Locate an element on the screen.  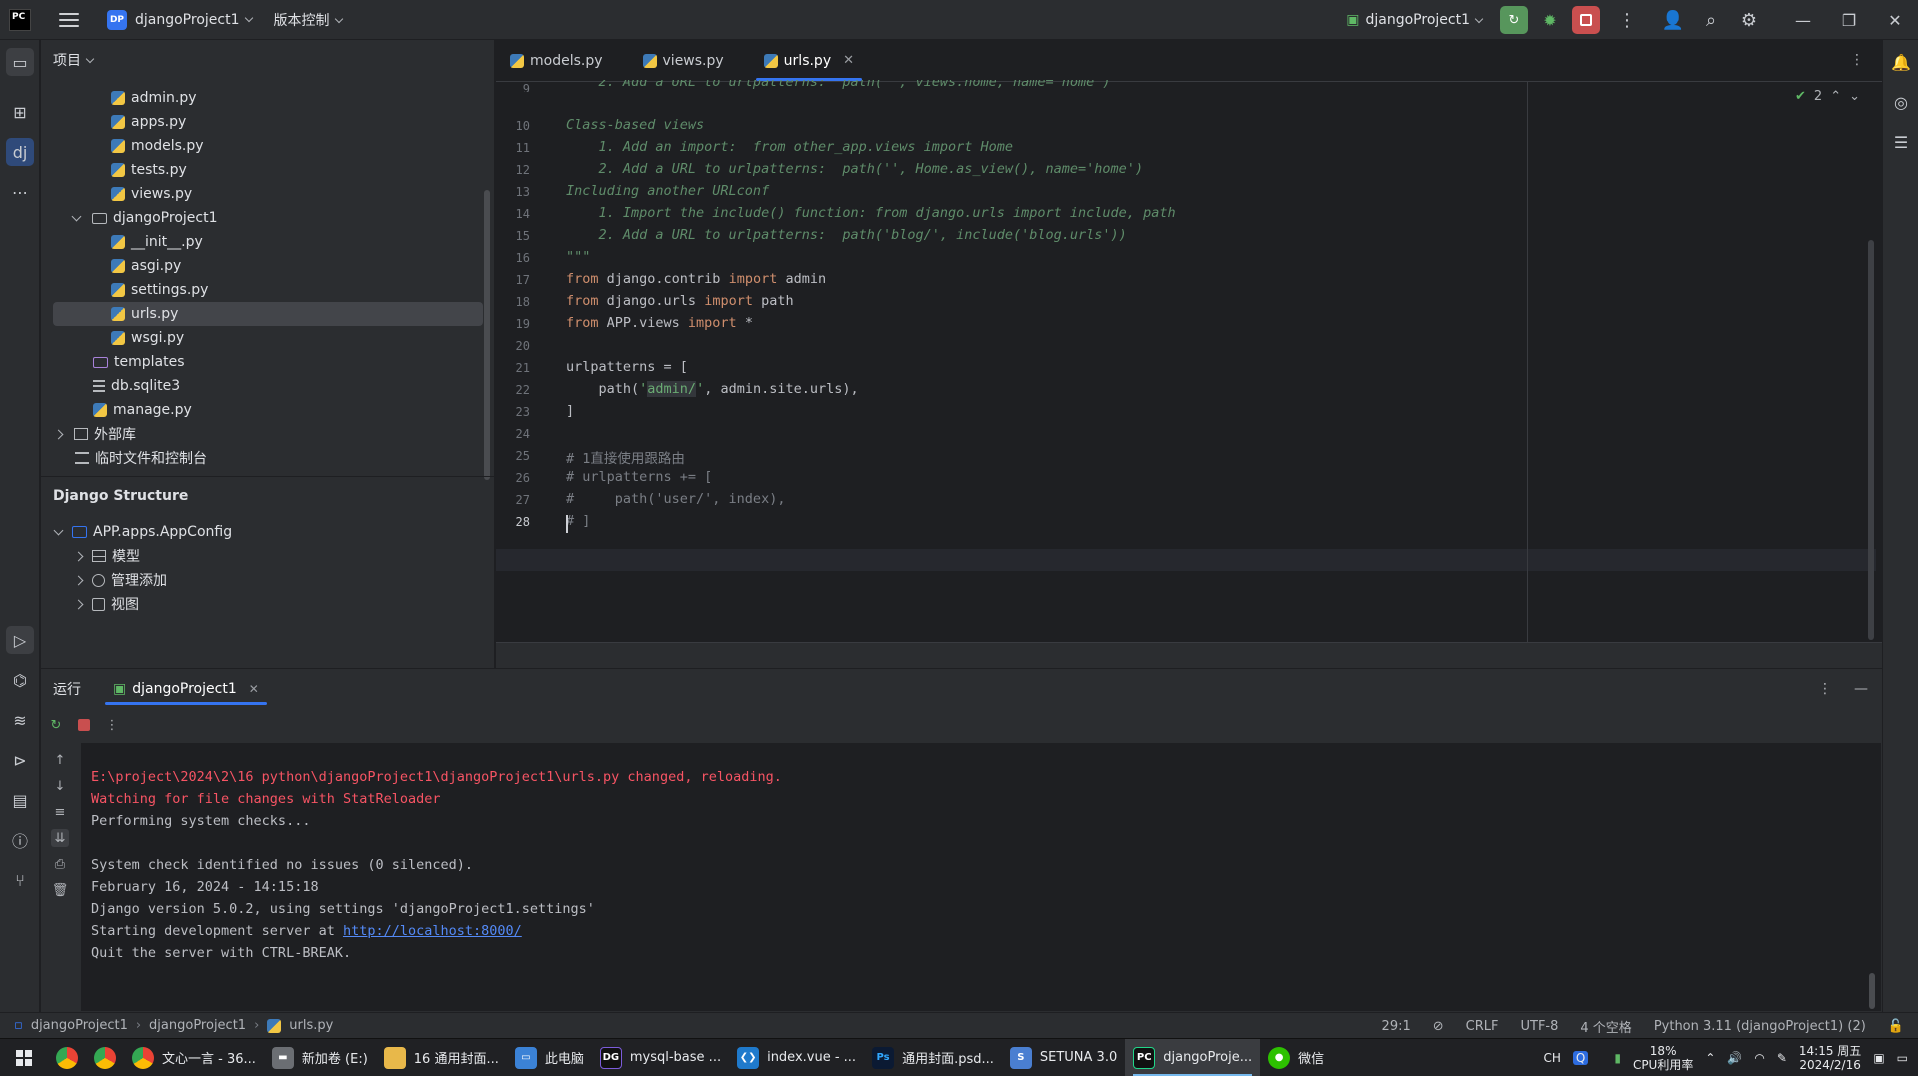
add-user-icon: 👤 is located at coordinates (1673, 20).